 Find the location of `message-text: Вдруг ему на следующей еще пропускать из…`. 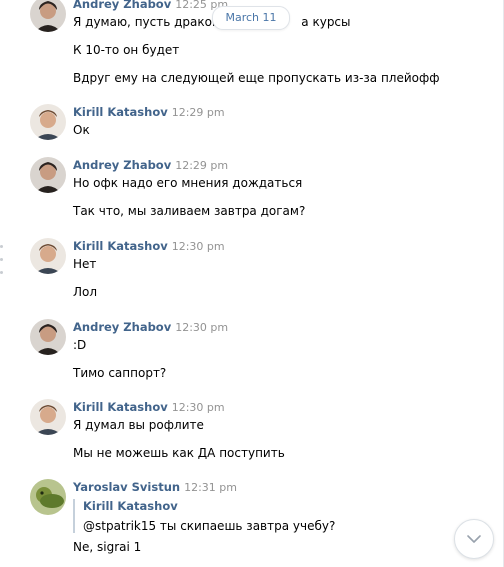

message-text: Вдруг ему на следующей еще пропускать из… is located at coordinates (256, 78).